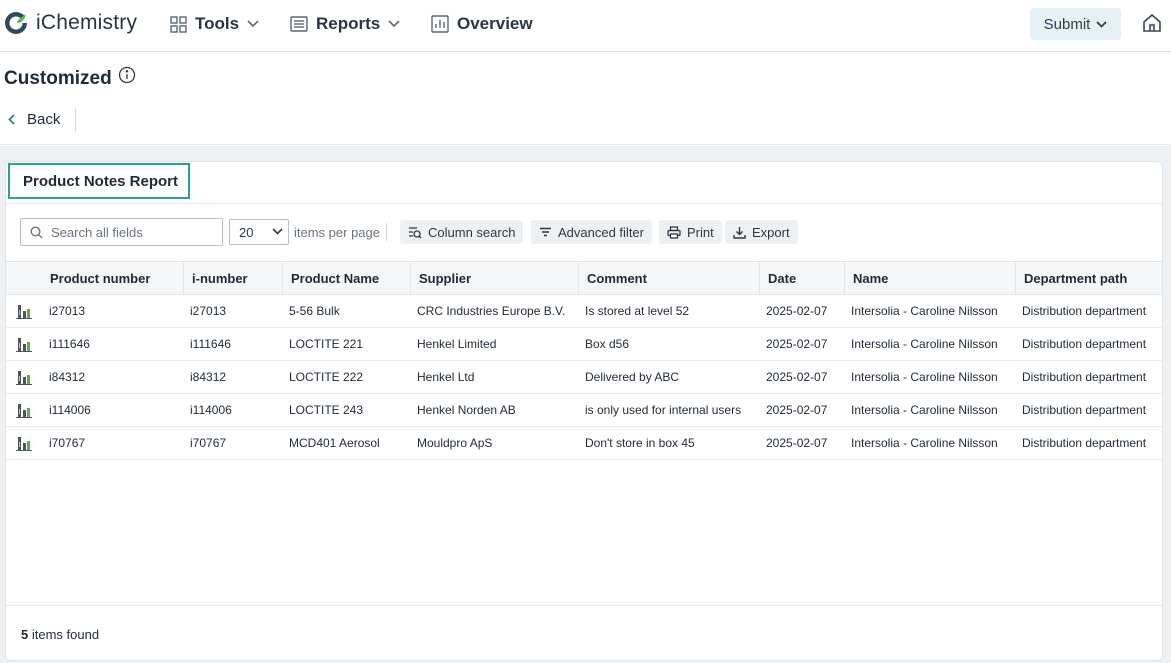  Describe the element at coordinates (67, 443) in the screenshot. I see `cell-product-number: i70767` at that location.